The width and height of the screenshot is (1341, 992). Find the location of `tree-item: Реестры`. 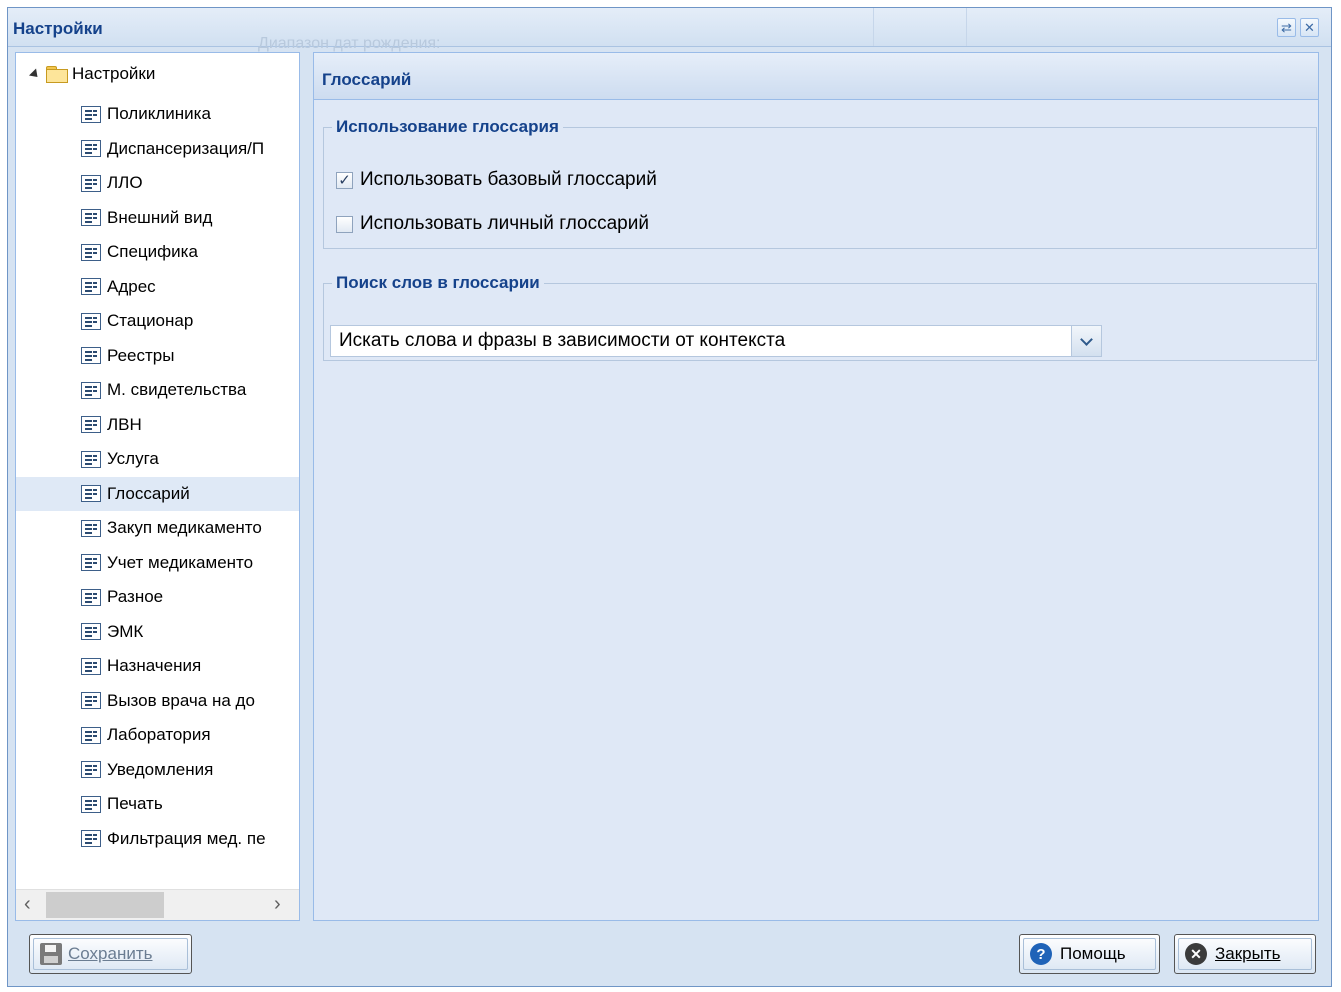

tree-item: Реестры is located at coordinates (157, 356).